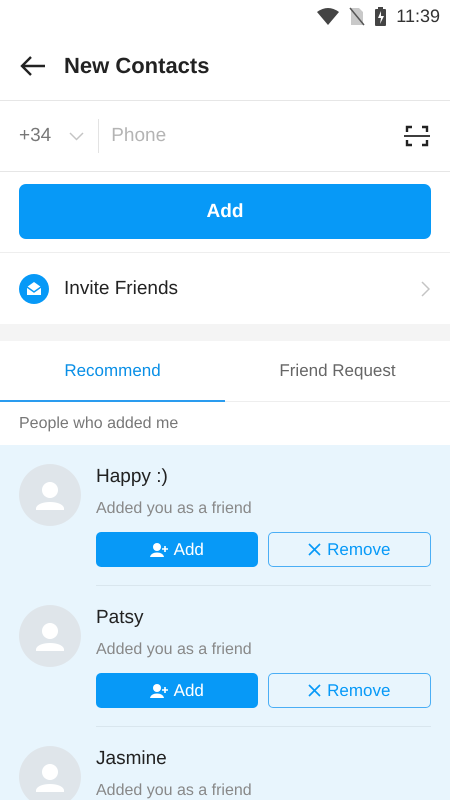 This screenshot has height=800, width=450. Describe the element at coordinates (418, 16) in the screenshot. I see `status-time: 11:39` at that location.